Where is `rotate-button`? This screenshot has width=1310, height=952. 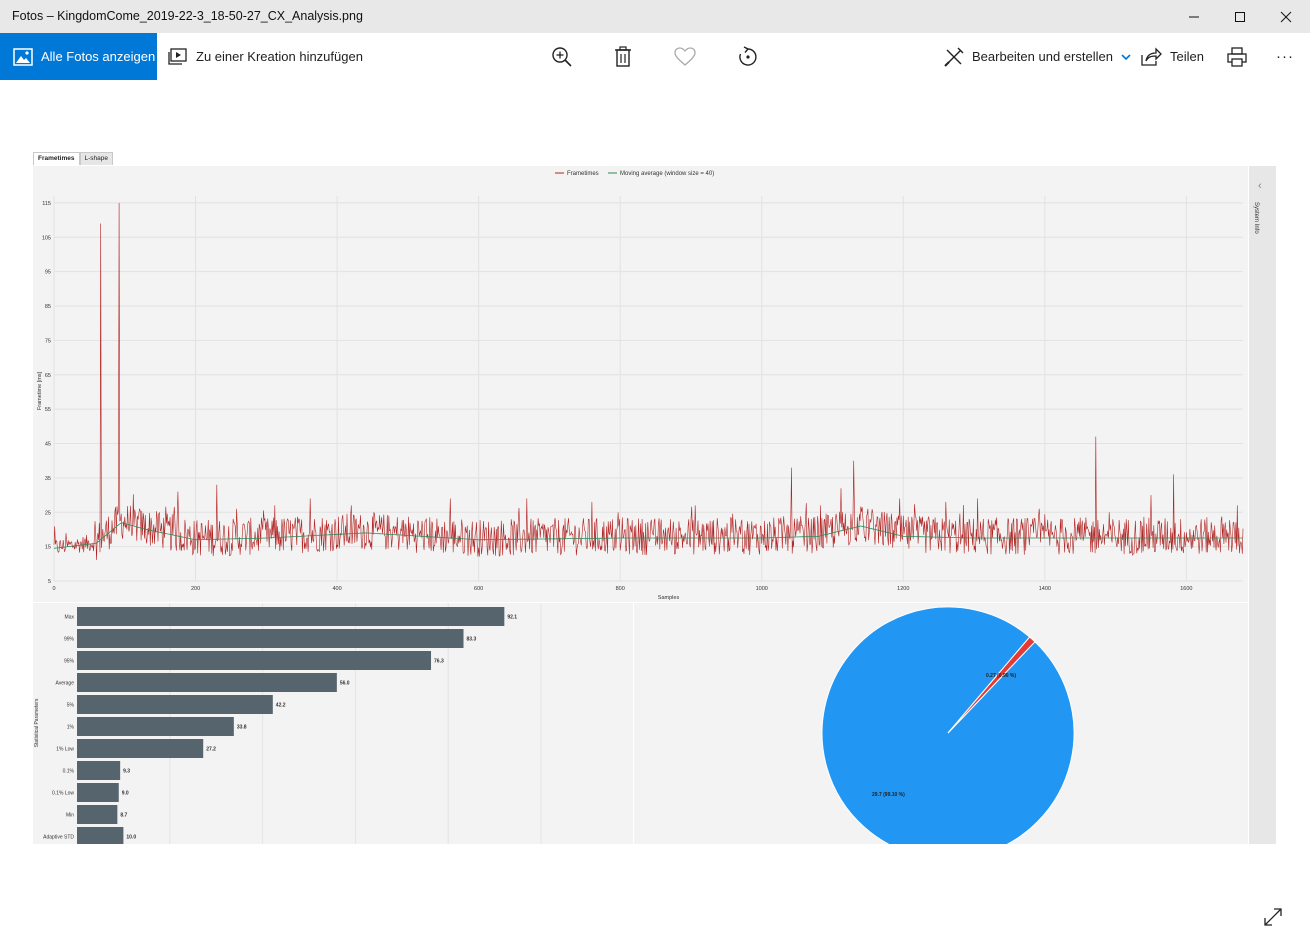 rotate-button is located at coordinates (748, 57).